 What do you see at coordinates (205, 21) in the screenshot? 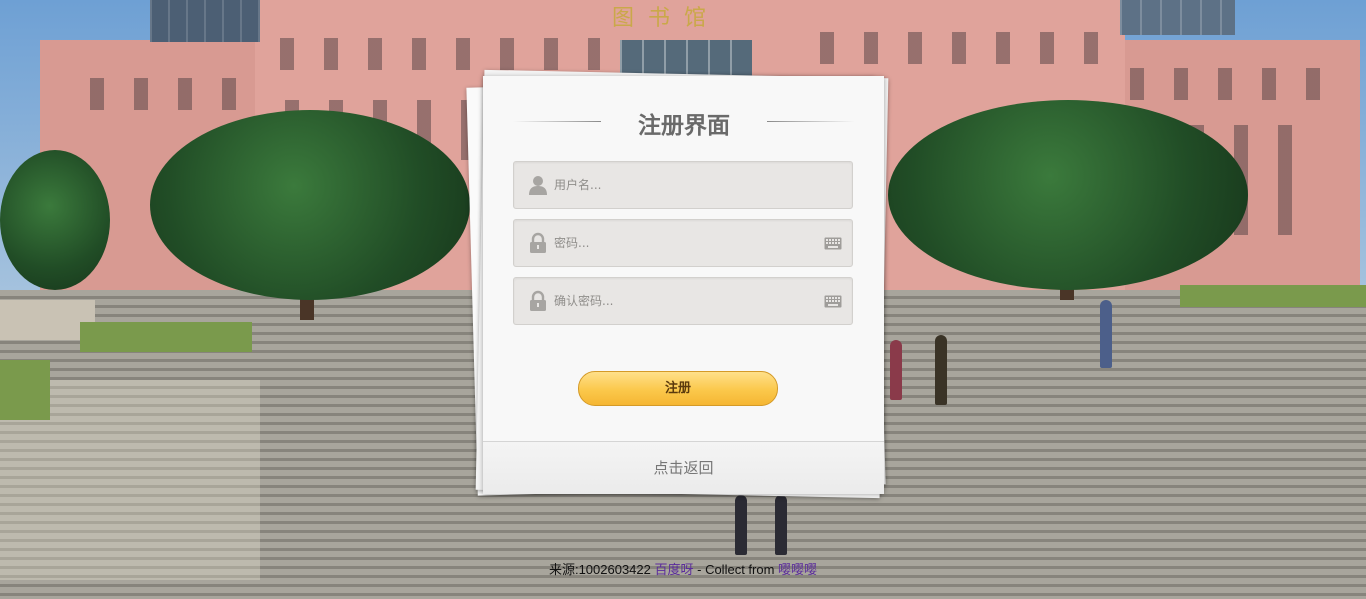
I see `building-glass-left` at bounding box center [205, 21].